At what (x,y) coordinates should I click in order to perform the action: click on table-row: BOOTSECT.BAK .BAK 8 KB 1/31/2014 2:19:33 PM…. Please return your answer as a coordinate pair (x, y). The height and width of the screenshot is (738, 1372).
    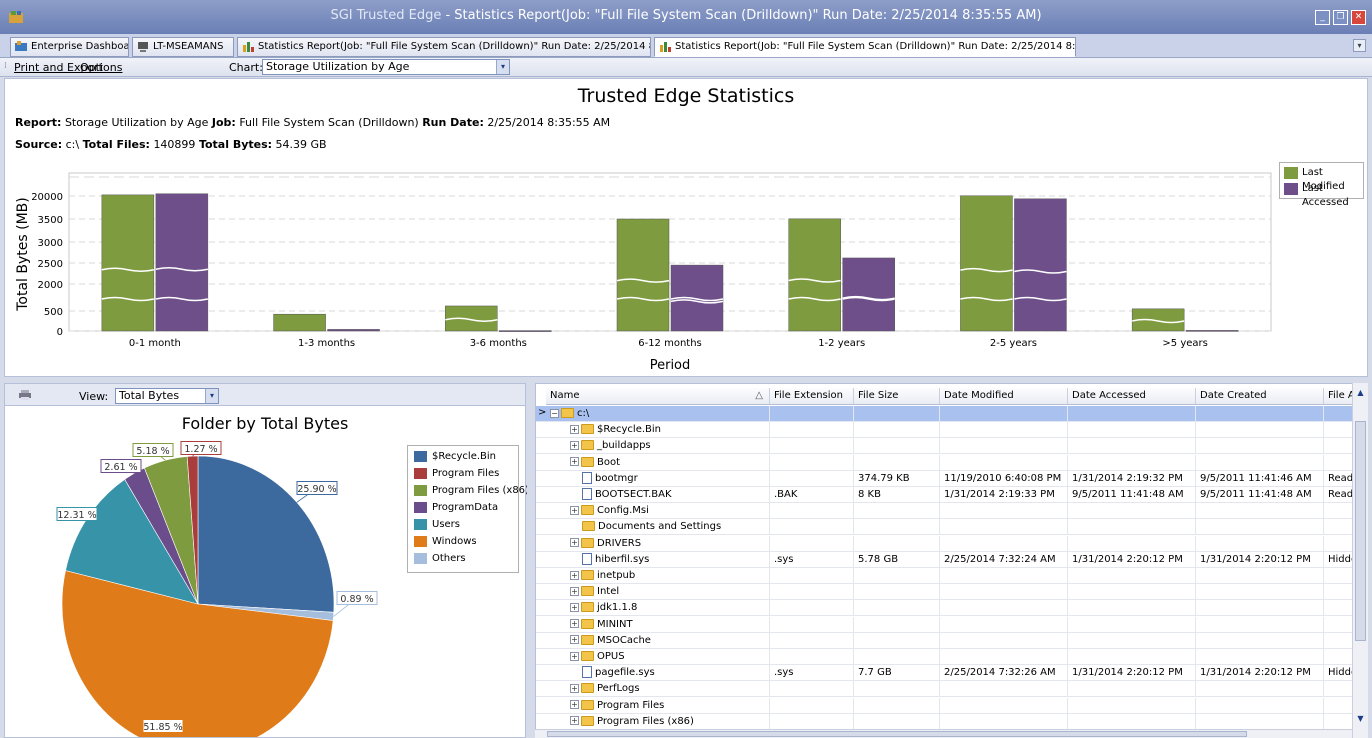
    Looking at the image, I should click on (951, 495).